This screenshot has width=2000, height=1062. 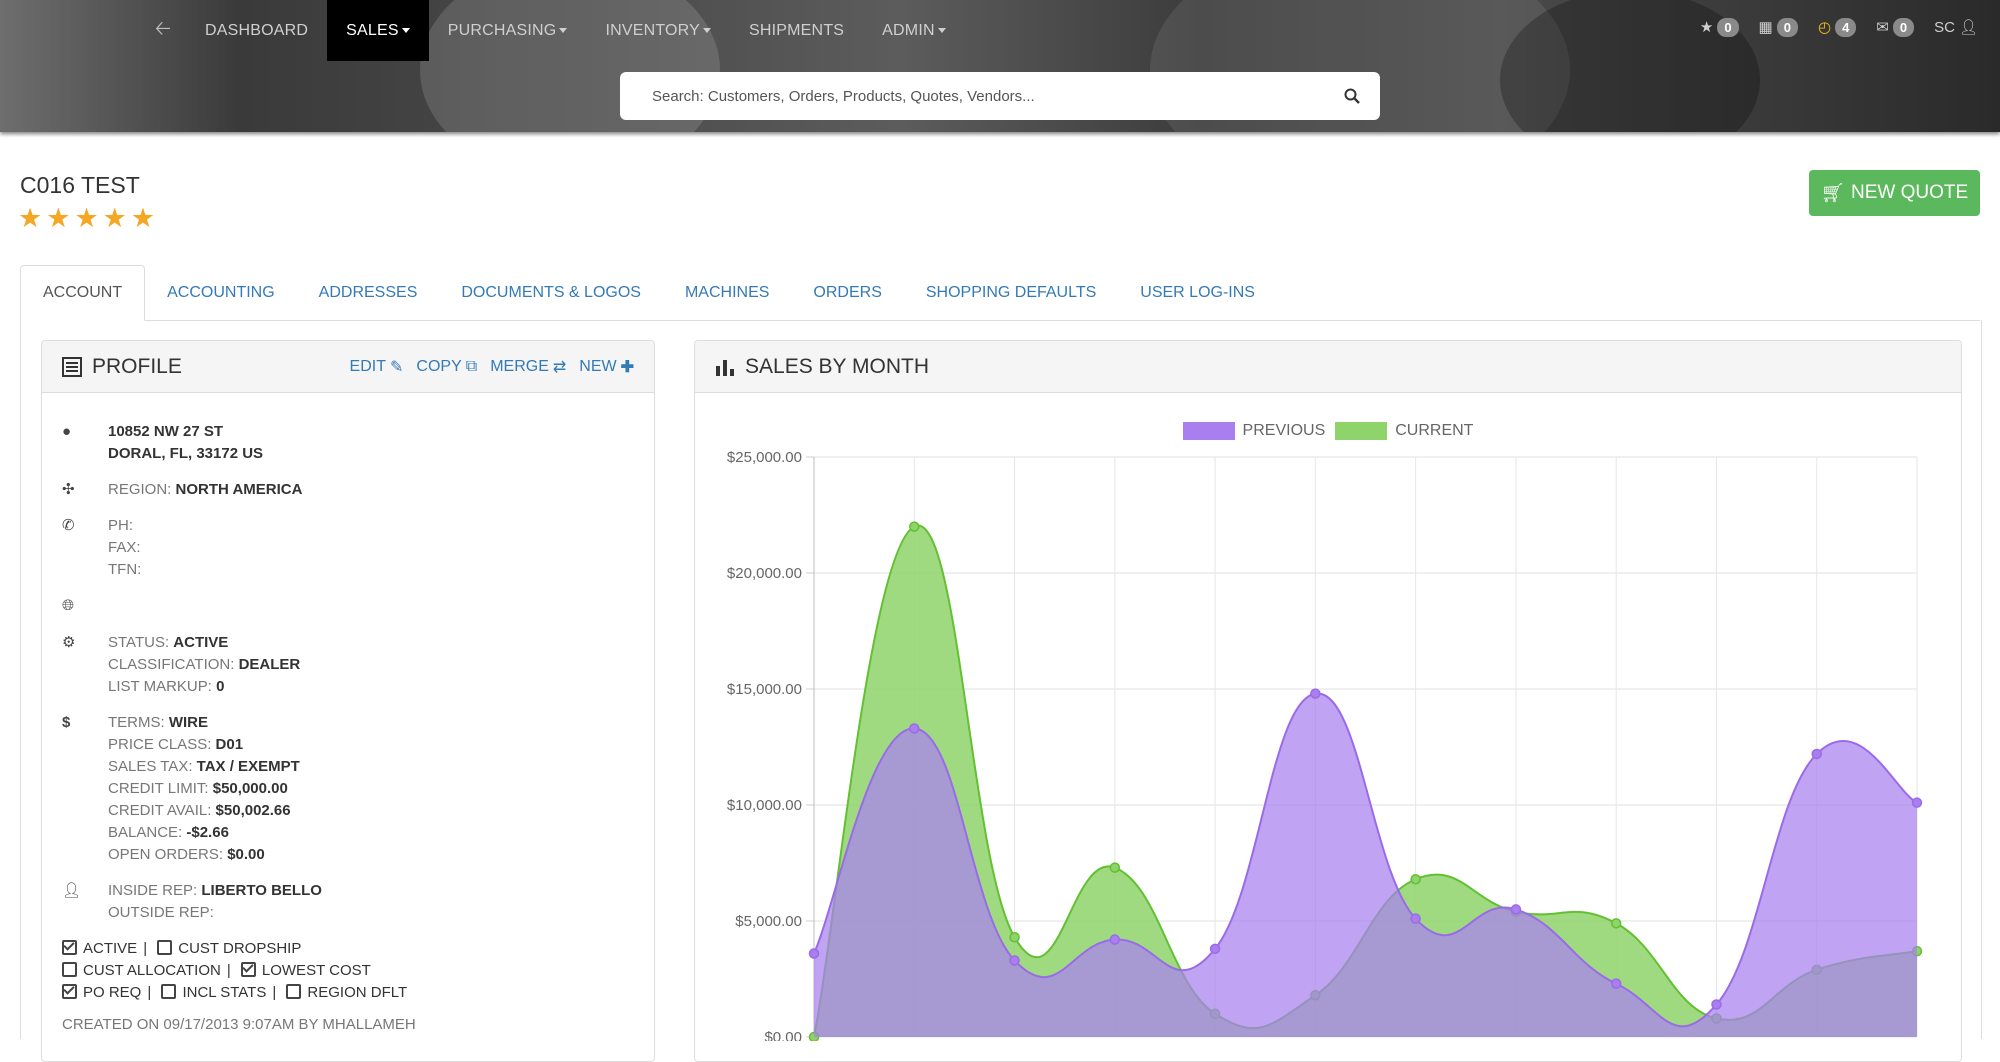 What do you see at coordinates (377, 367) in the screenshot?
I see `edit-button: EDIT ✎` at bounding box center [377, 367].